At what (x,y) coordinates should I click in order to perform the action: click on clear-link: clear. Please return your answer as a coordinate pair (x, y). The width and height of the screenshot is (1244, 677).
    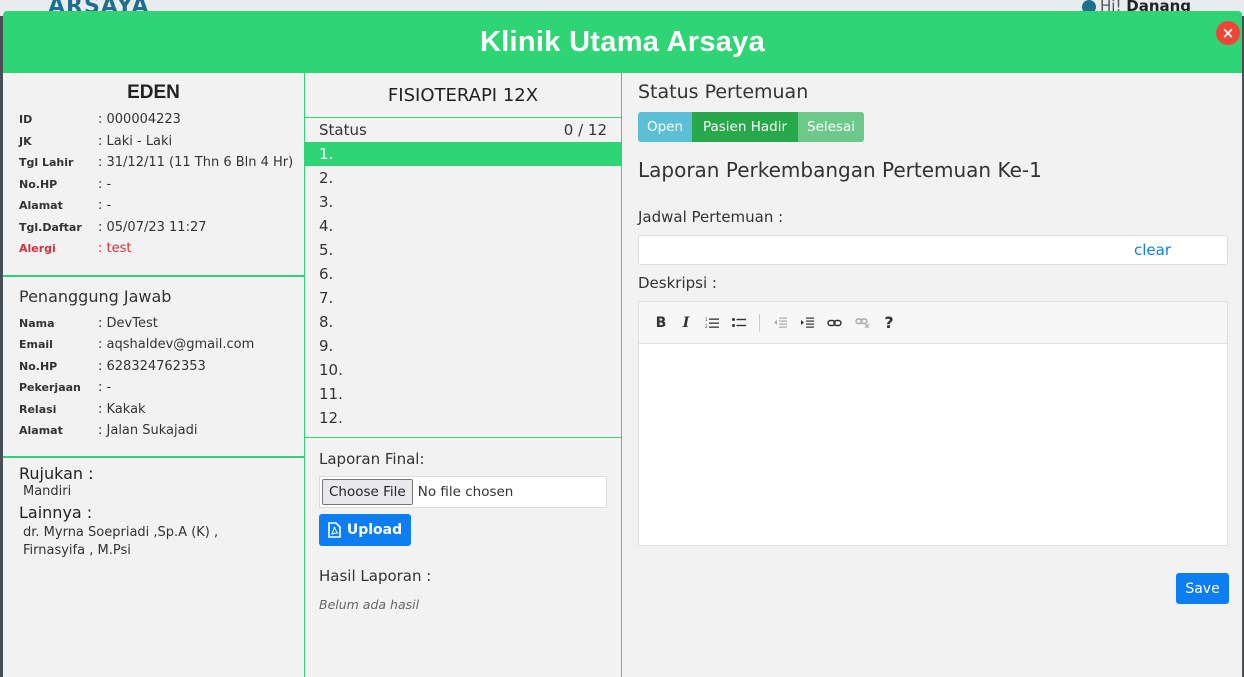
    Looking at the image, I should click on (1152, 250).